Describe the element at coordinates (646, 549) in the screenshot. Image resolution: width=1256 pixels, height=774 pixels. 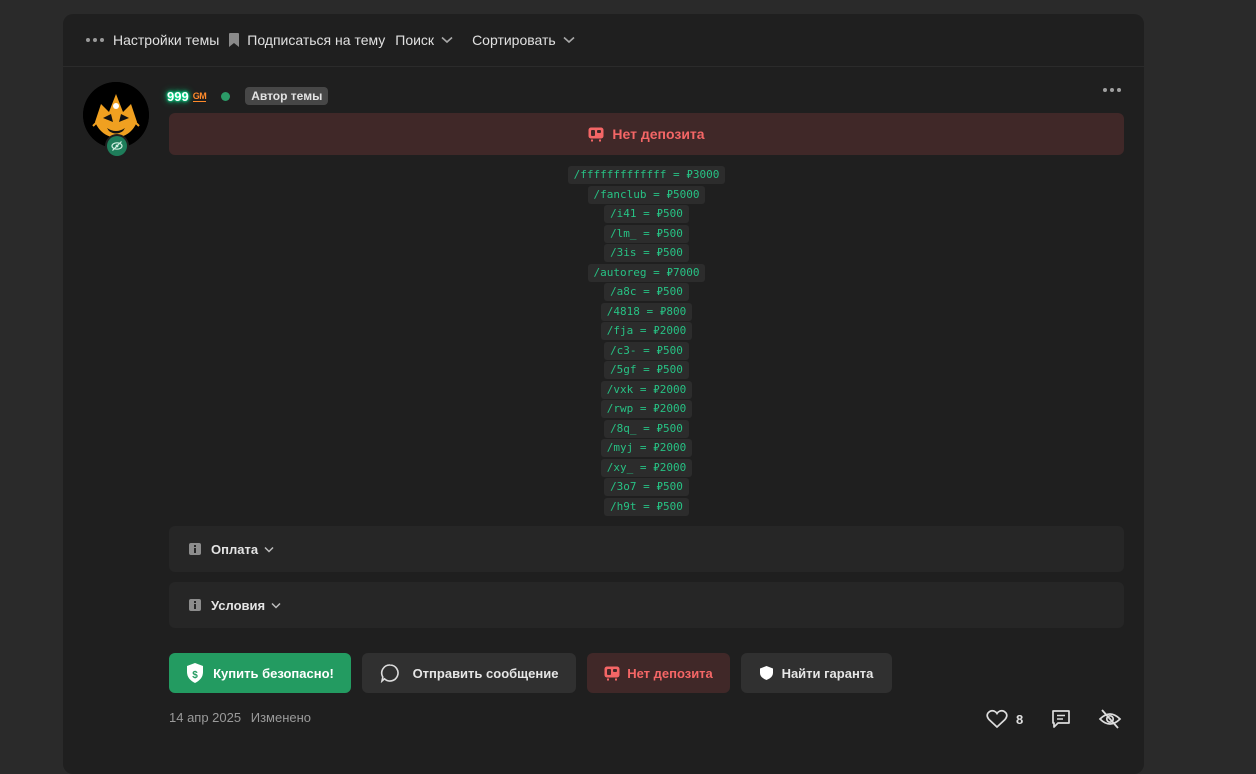
I see `payment-spoiler: Оплата` at that location.